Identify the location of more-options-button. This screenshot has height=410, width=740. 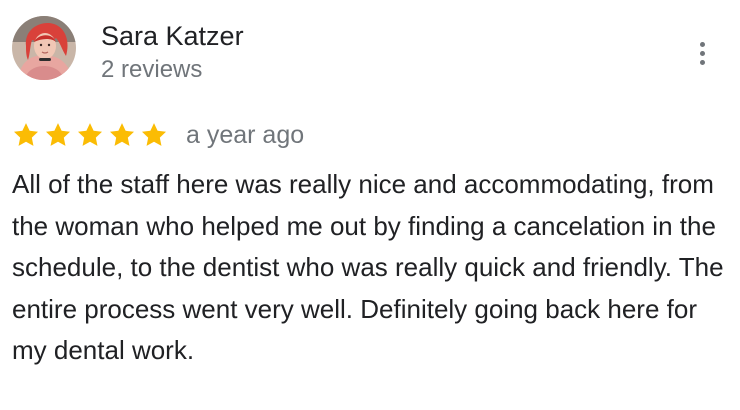
(702, 53).